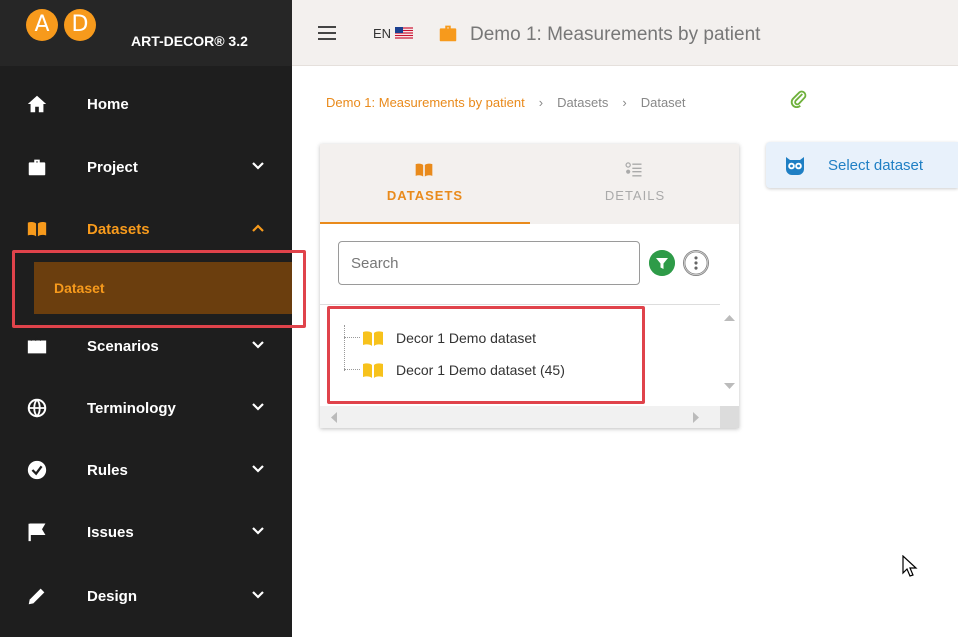 Image resolution: width=958 pixels, height=637 pixels. I want to click on home-icon, so click(37, 104).